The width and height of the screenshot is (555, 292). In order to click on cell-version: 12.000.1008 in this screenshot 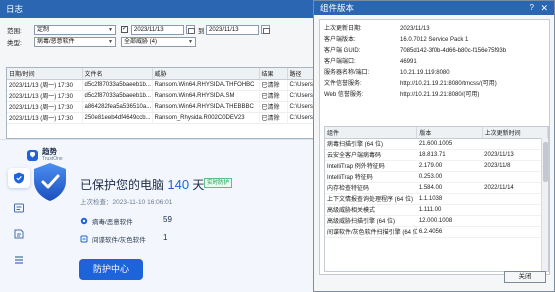, I will do `click(449, 221)`.